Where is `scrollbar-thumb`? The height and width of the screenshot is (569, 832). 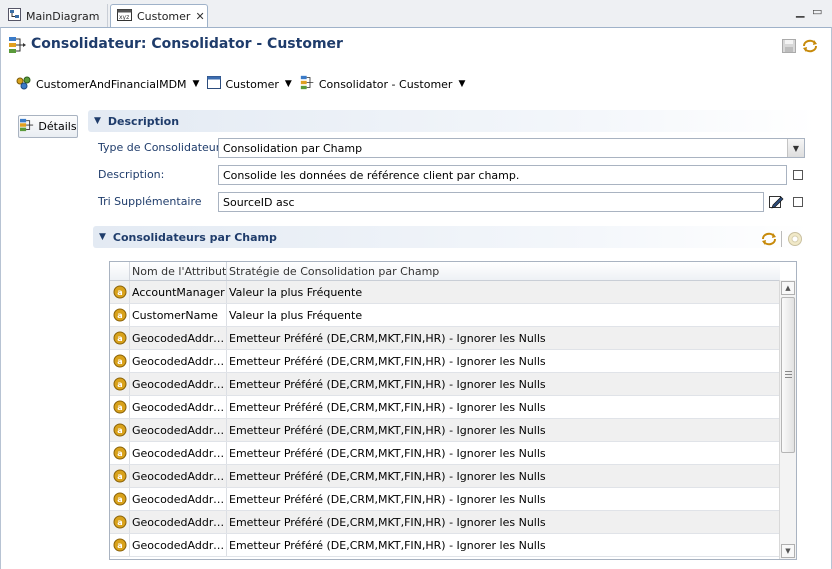 scrollbar-thumb is located at coordinates (788, 375).